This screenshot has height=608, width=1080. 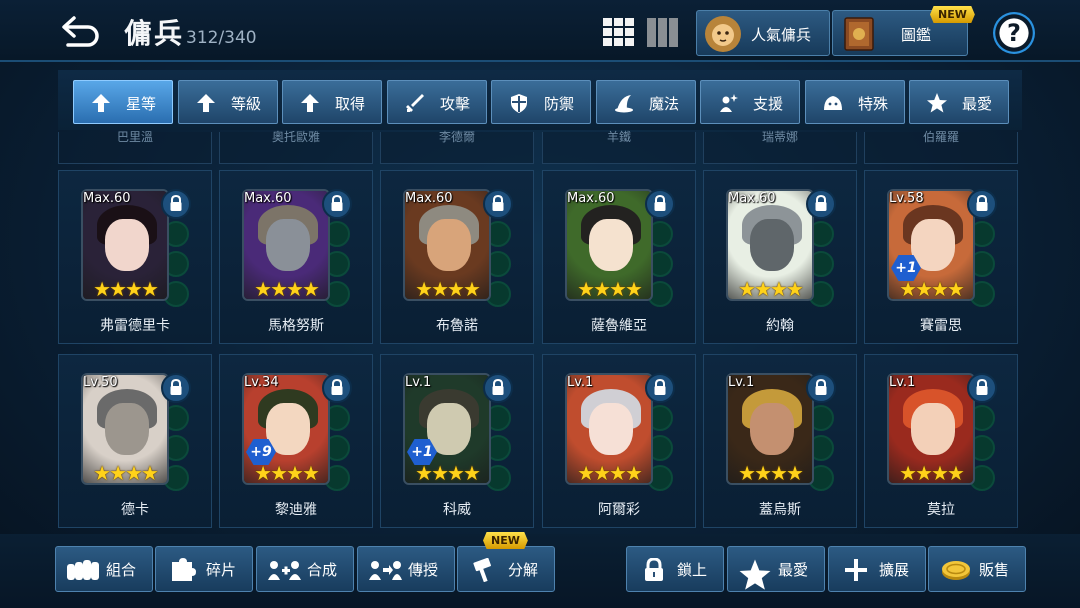 I want to click on hammer-button: 分解, so click(x=506, y=569).